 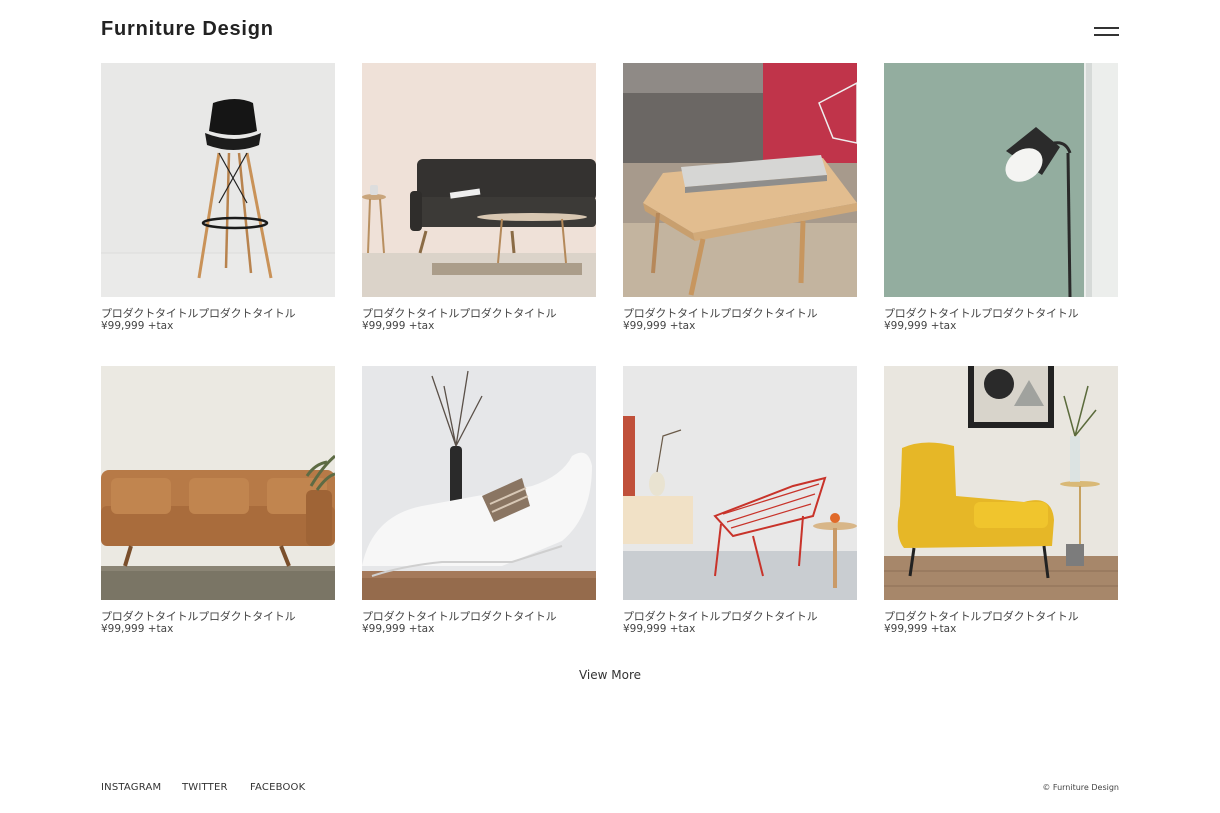 I want to click on hamburger-menu-icon, so click(x=1106, y=32).